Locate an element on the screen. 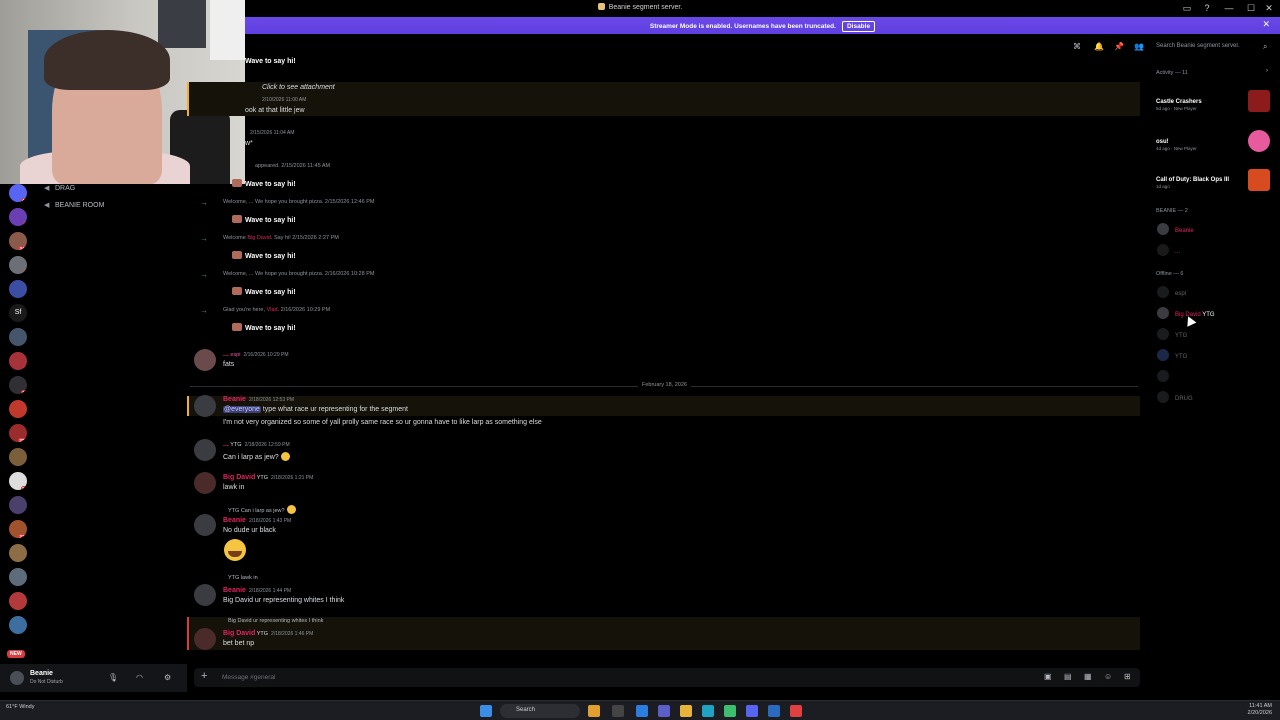  channel-beanie-room: ◀ BEANIE ROOM is located at coordinates (74, 205).